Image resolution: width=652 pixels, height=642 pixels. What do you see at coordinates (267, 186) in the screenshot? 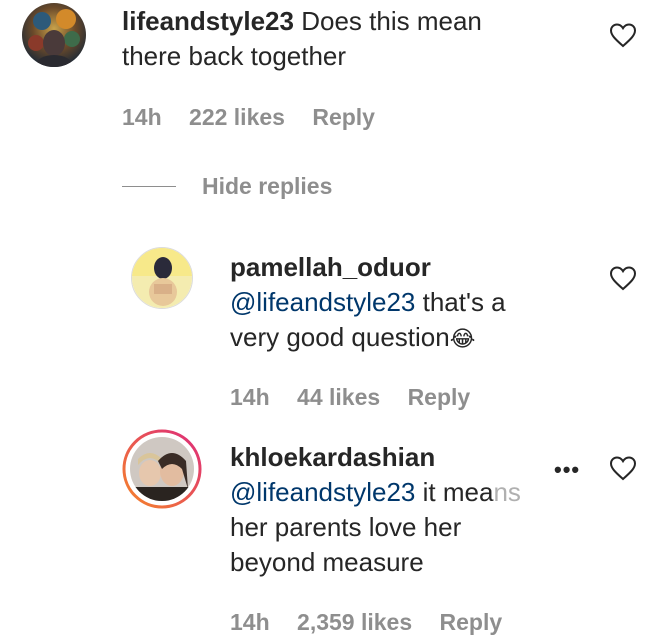
I see `hide-replies-button: Hide replies` at bounding box center [267, 186].